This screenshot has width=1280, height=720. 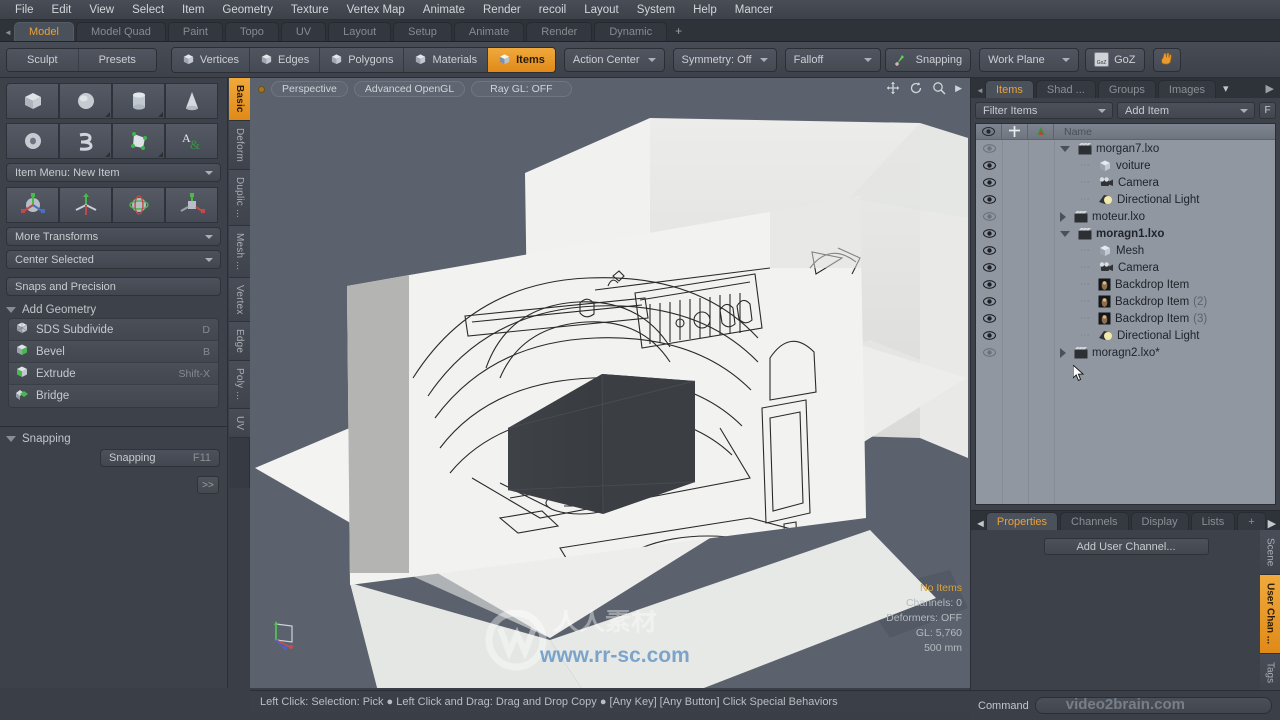 I want to click on text-primitive-icon: A &, so click(x=191, y=141).